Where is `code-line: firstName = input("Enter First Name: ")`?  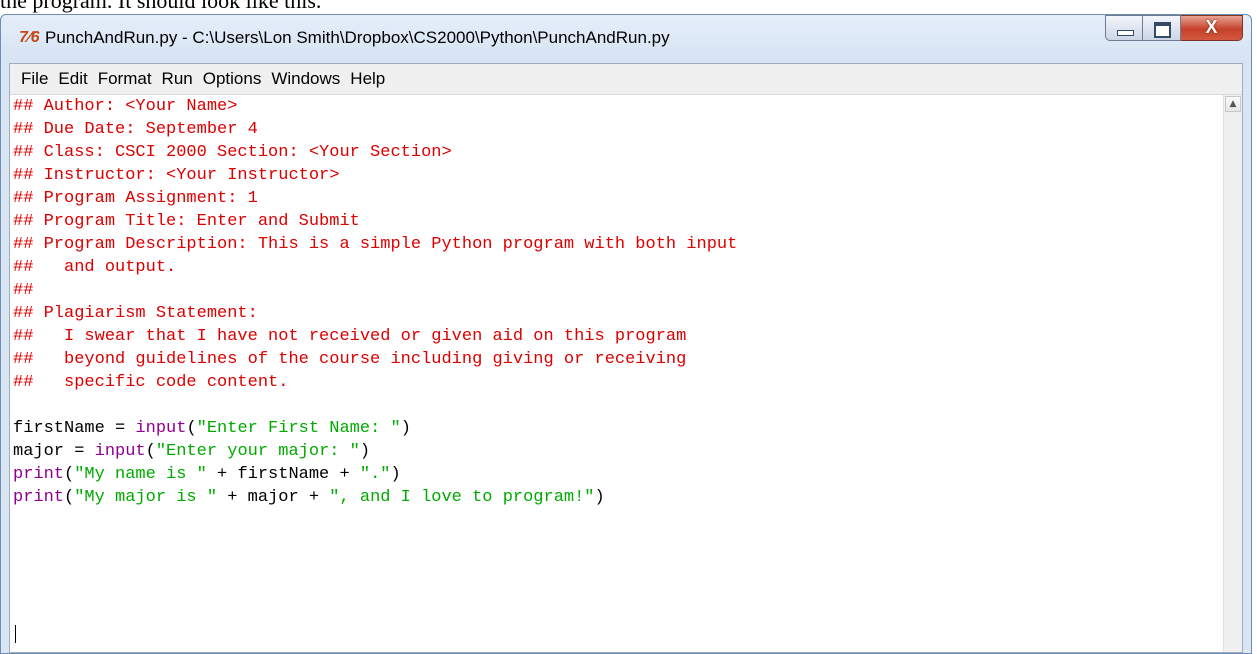 code-line: firstName = input("Enter First Name: ") is located at coordinates (212, 428).